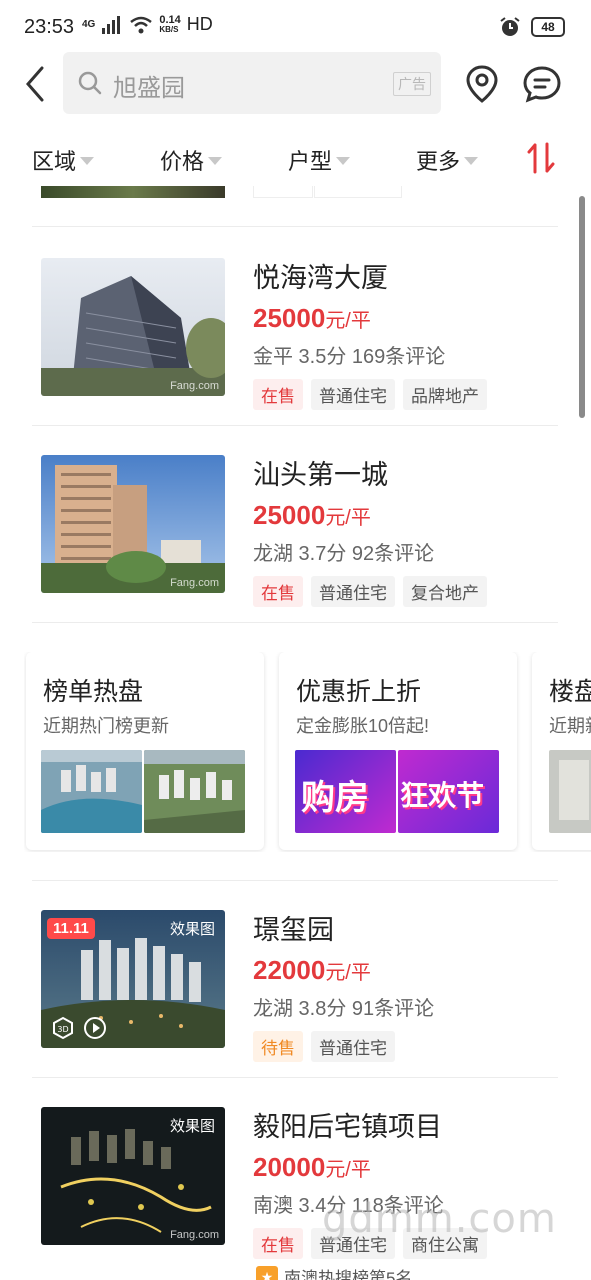 The width and height of the screenshot is (591, 1280). I want to click on scrollbar, so click(582, 307).